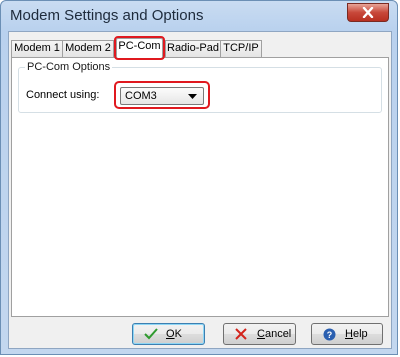 Image resolution: width=400 pixels, height=357 pixels. I want to click on tab-modem-2: Modem 2, so click(88, 48).